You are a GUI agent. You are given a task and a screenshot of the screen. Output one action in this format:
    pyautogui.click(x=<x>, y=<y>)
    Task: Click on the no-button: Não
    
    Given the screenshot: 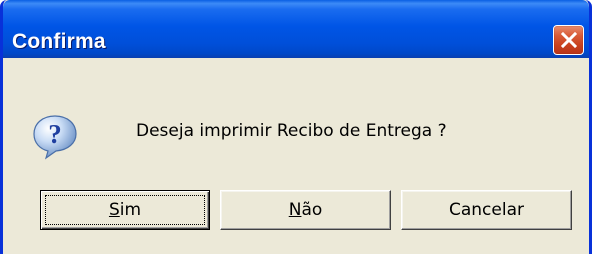 What is the action you would take?
    pyautogui.click(x=305, y=210)
    